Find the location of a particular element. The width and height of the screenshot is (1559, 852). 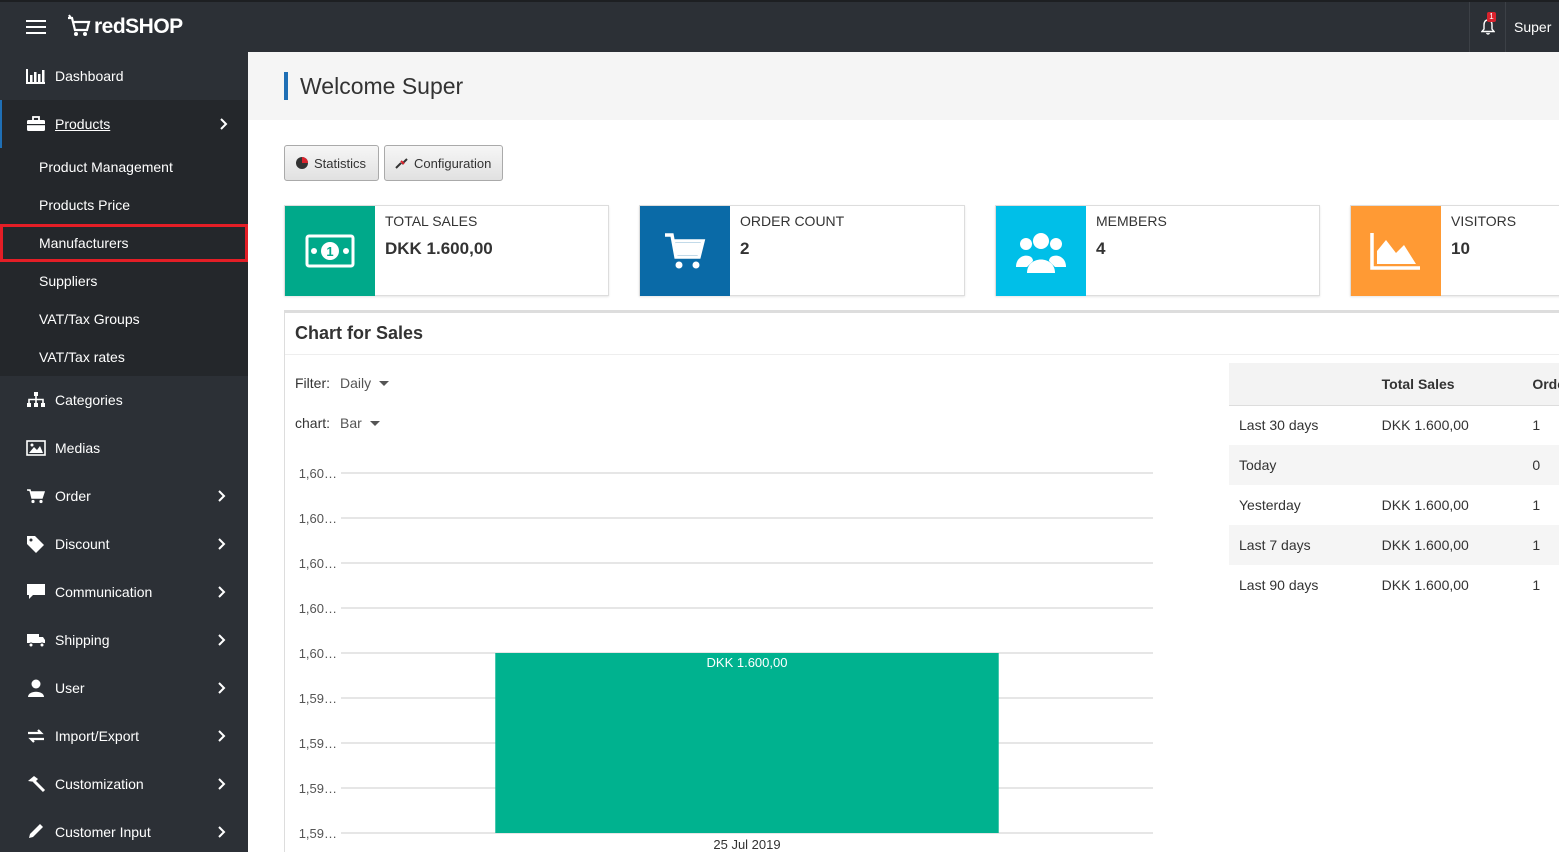

sidebar-item-label: Order is located at coordinates (73, 496).